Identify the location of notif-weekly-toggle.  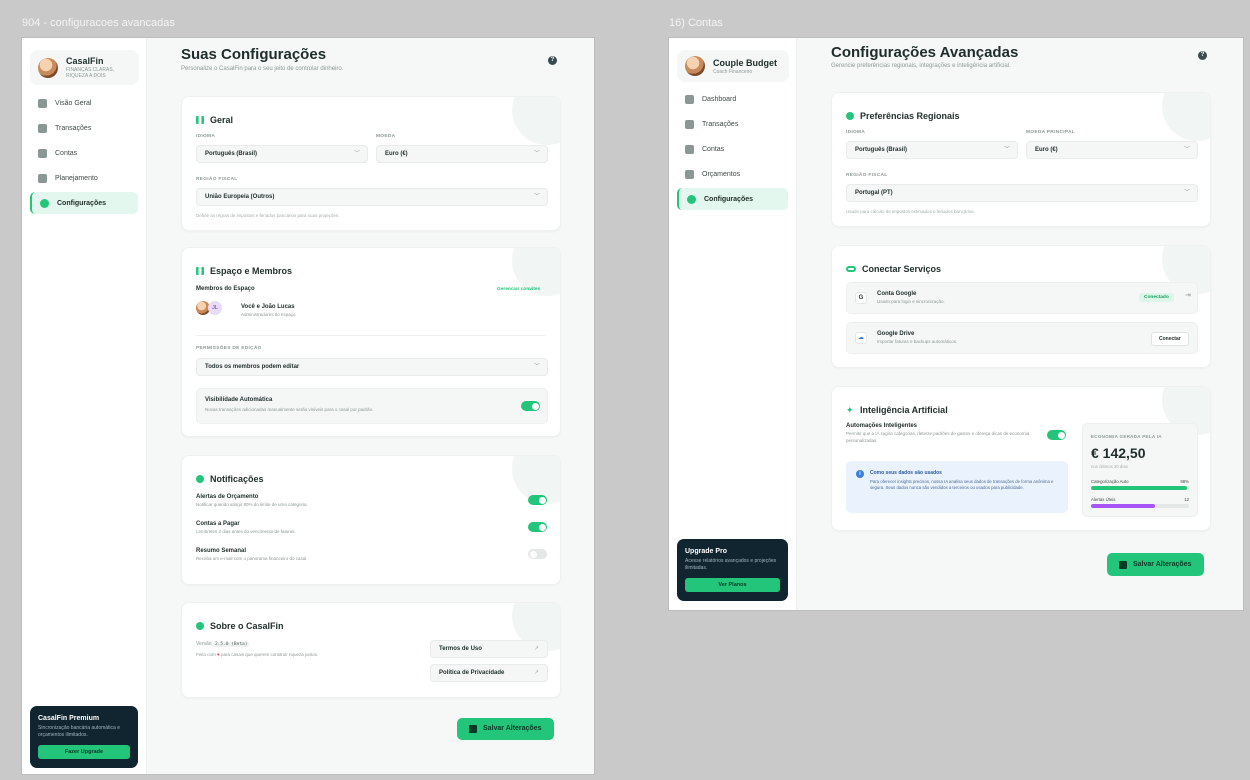
(537, 554).